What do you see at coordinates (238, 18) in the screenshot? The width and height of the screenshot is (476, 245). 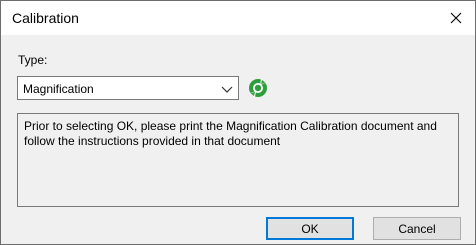 I see `title-bar: Calibration` at bounding box center [238, 18].